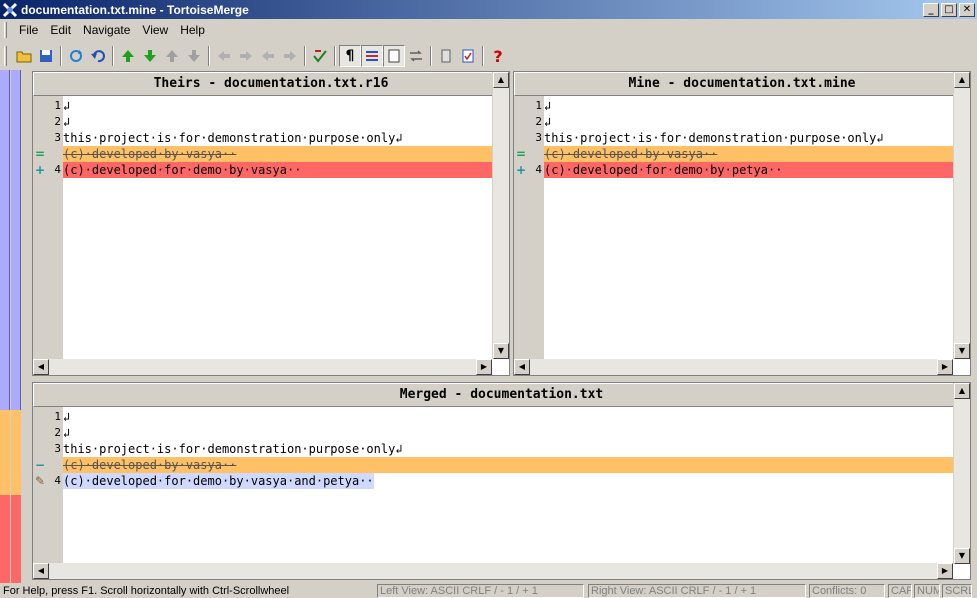  I want to click on minimize-button: _, so click(931, 9).